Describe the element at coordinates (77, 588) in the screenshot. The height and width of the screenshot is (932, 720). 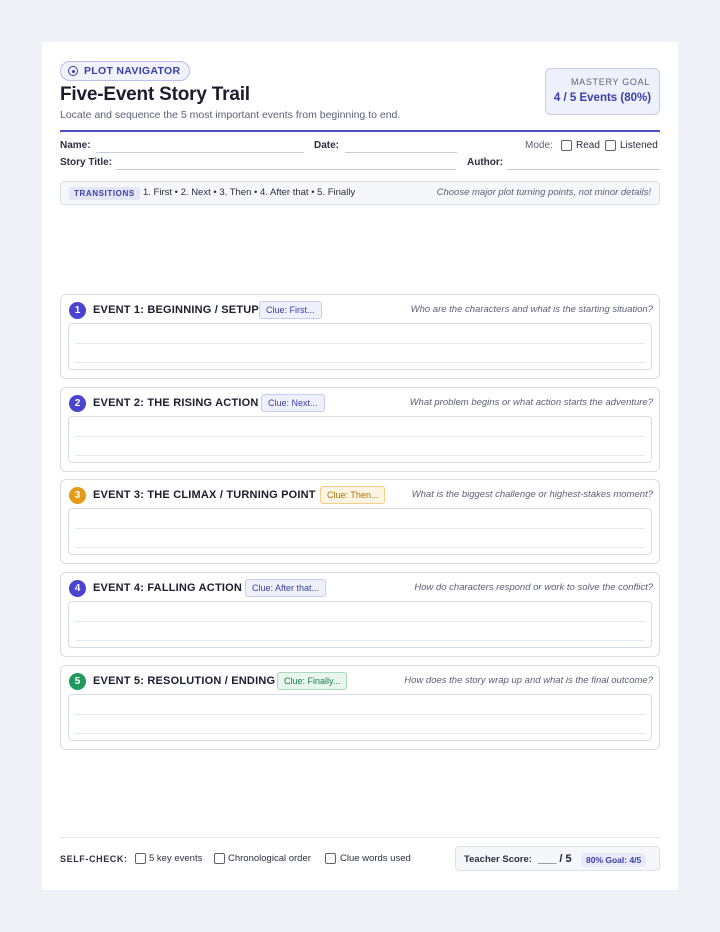
I see `event-number-badge: 4` at that location.